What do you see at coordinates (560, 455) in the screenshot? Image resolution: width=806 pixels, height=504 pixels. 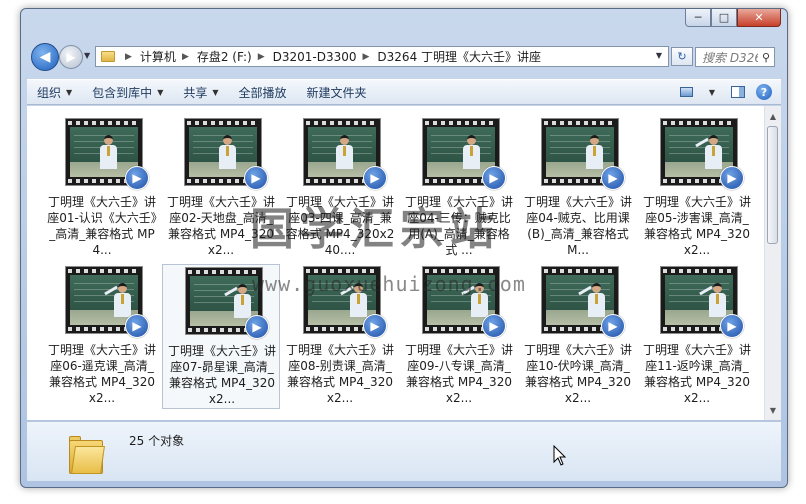 I see `mouse-cursor-icon` at bounding box center [560, 455].